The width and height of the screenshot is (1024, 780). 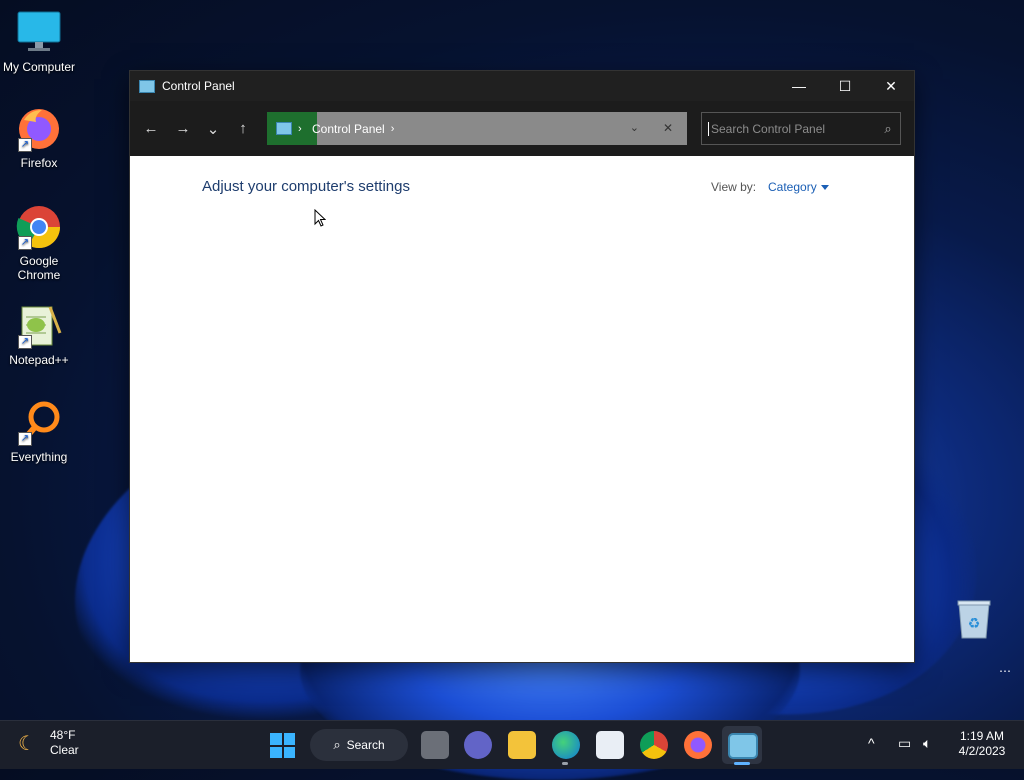 I want to click on search-box: ⌕, so click(x=801, y=128).